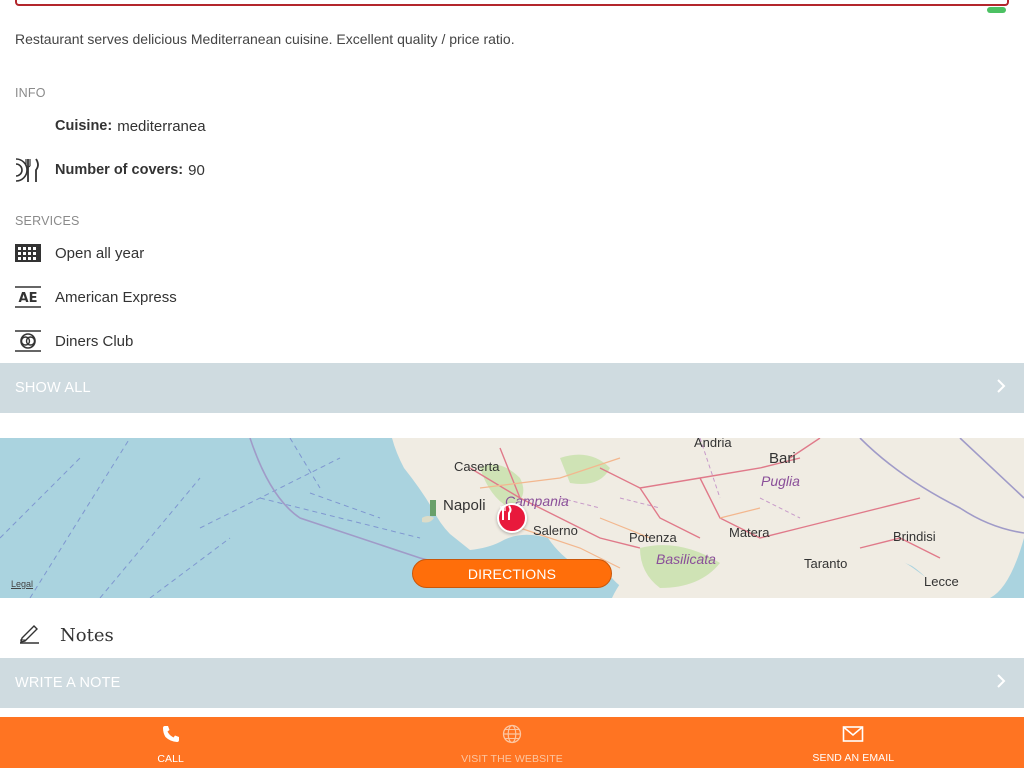 This screenshot has width=1024, height=768. I want to click on action-bar: CALL VISIT THE WEBSITE SEND AN EMAIL, so click(512, 742).